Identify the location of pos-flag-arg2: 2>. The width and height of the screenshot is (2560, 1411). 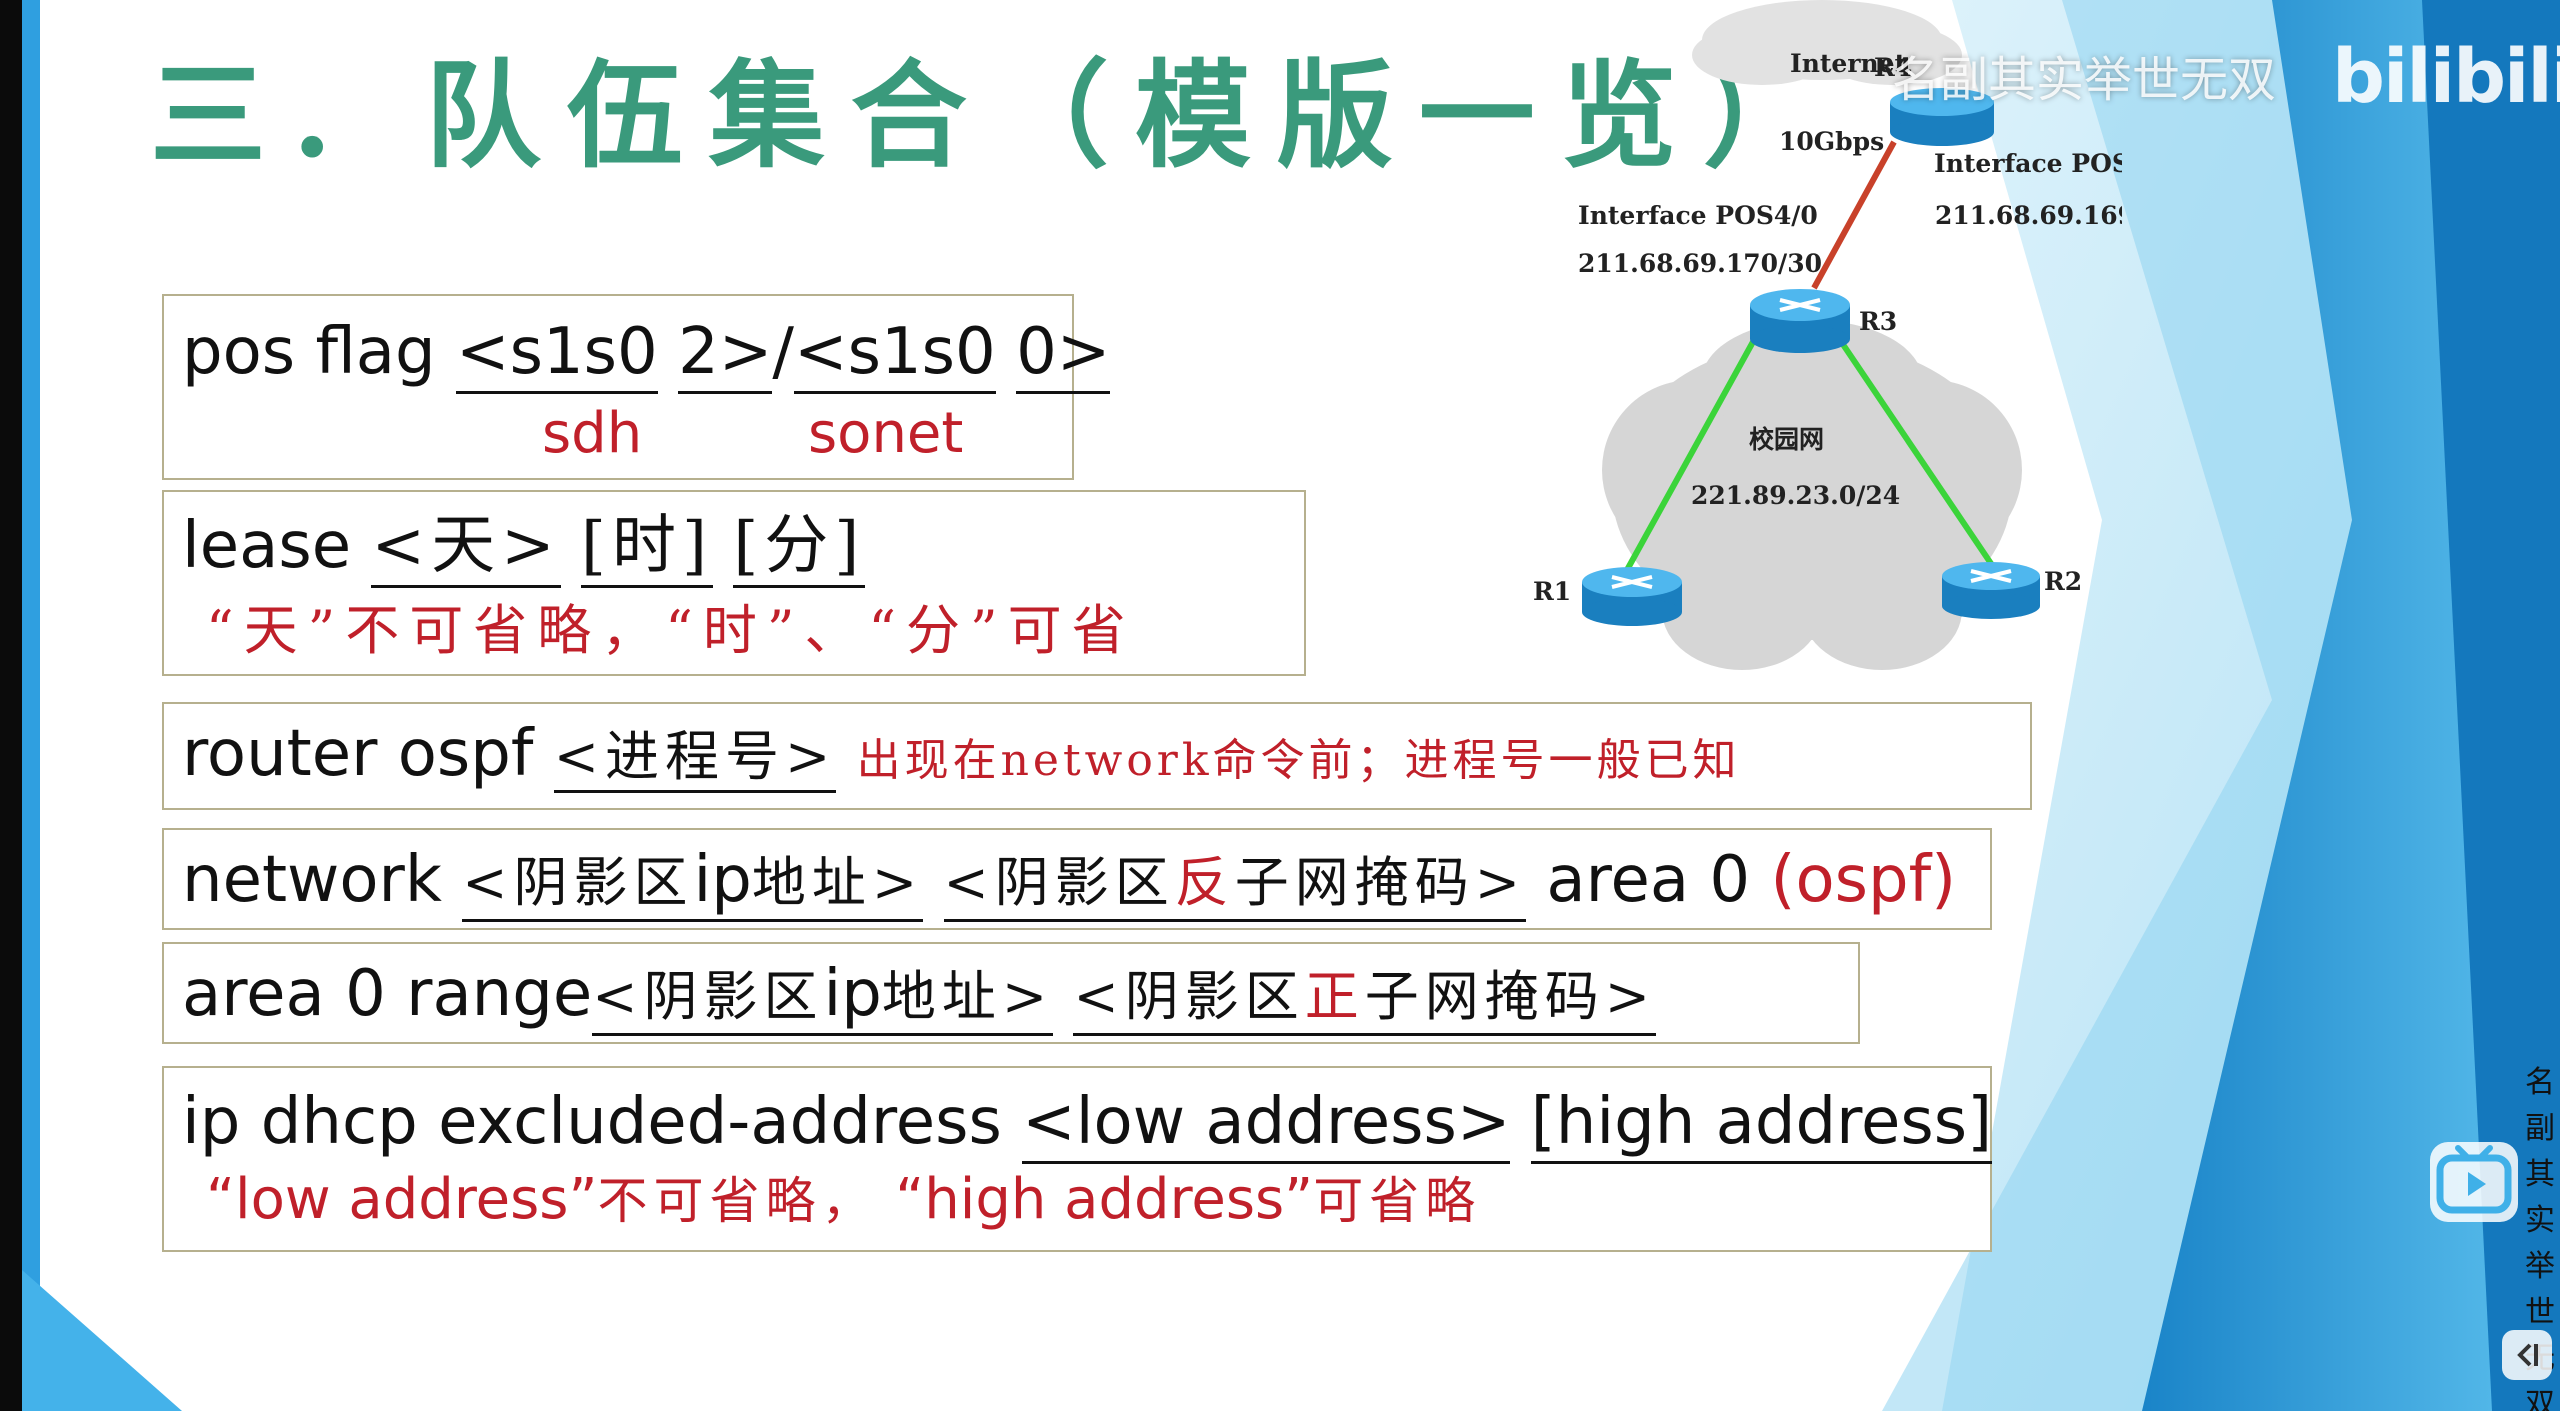
(725, 354).